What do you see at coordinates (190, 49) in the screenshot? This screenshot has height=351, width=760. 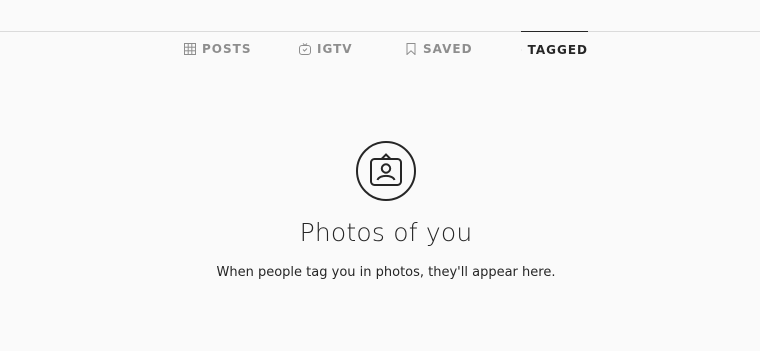 I see `grid-icon` at bounding box center [190, 49].